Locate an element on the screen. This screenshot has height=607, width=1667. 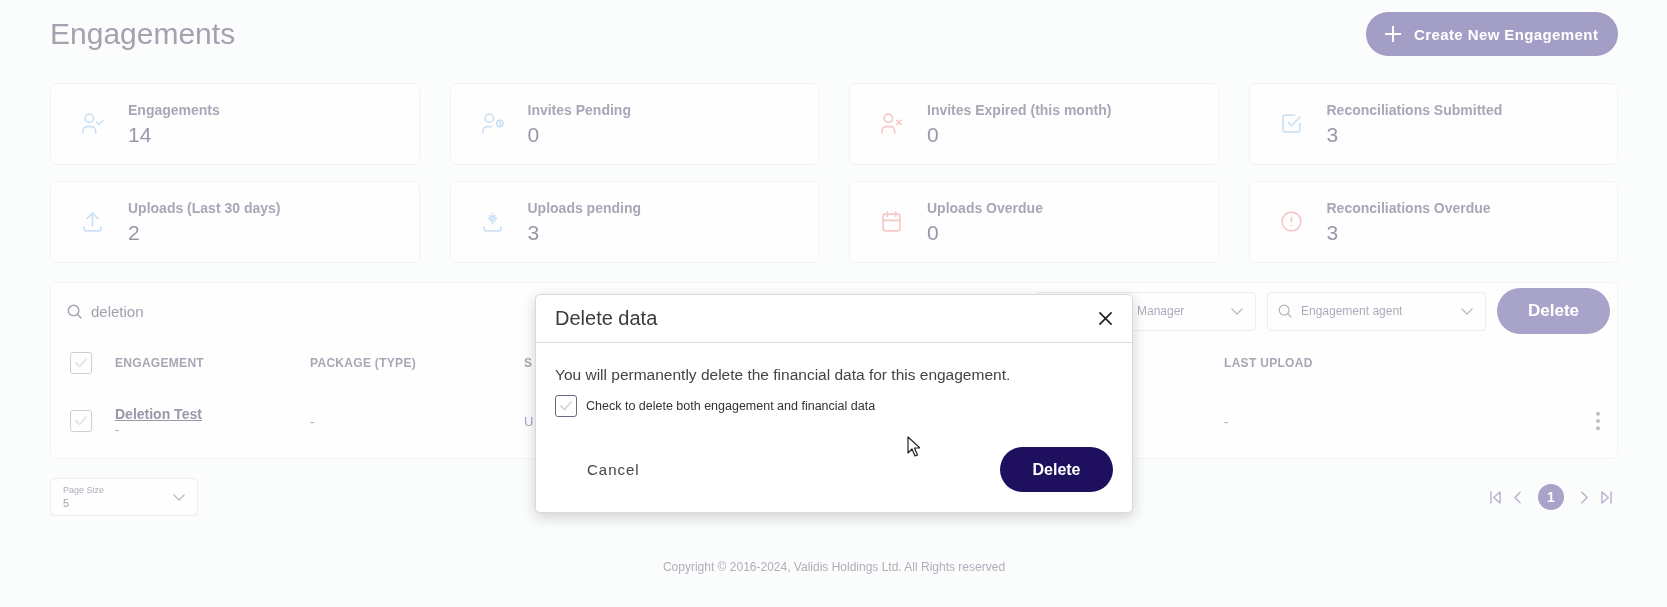
mouse-pointer-icon is located at coordinates (913, 446).